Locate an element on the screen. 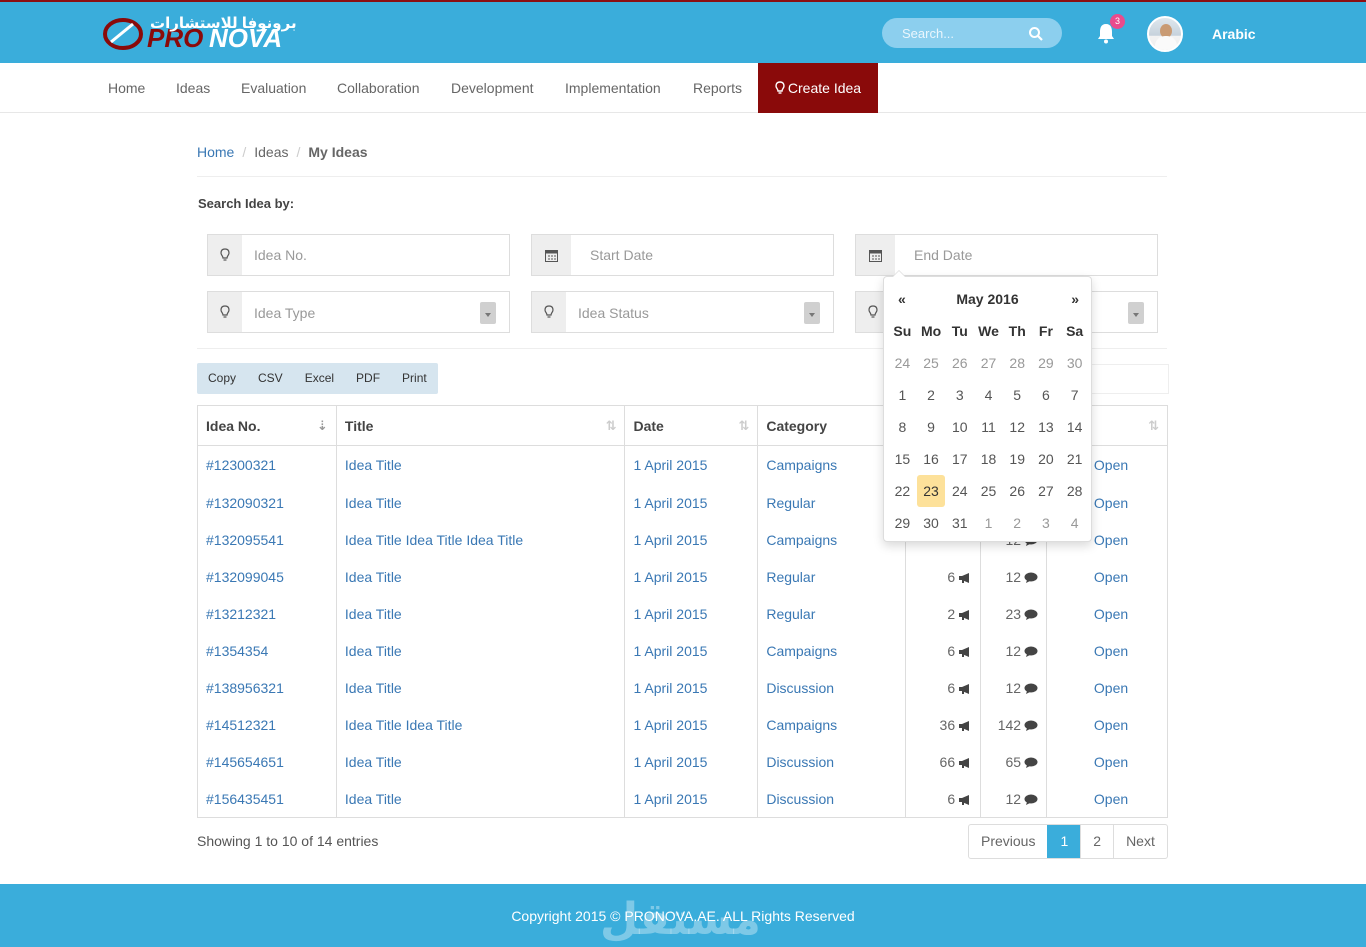 This screenshot has height=947, width=1366. calendar-day: 1 is located at coordinates (988, 523).